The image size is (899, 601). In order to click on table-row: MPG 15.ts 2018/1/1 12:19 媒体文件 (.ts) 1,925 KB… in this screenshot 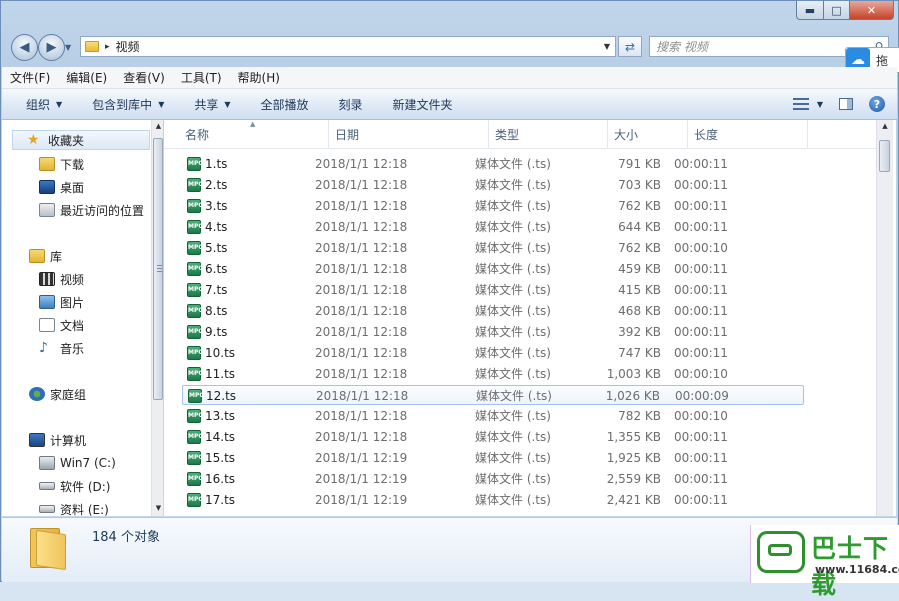, I will do `click(493, 458)`.